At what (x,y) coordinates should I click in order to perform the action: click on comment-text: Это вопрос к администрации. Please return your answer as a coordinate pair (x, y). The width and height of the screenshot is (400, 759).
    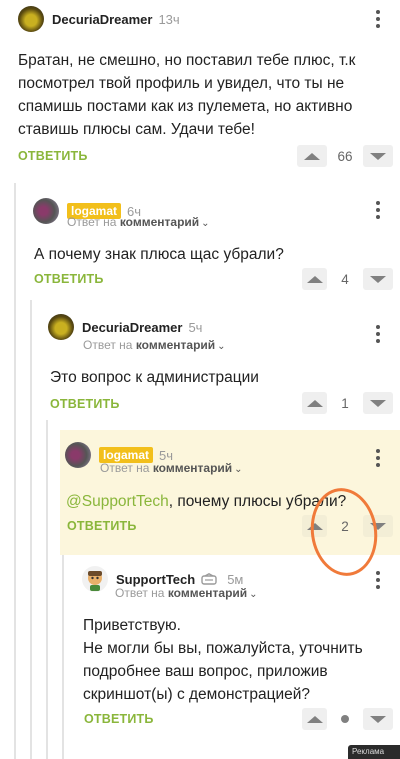
    Looking at the image, I should click on (154, 377).